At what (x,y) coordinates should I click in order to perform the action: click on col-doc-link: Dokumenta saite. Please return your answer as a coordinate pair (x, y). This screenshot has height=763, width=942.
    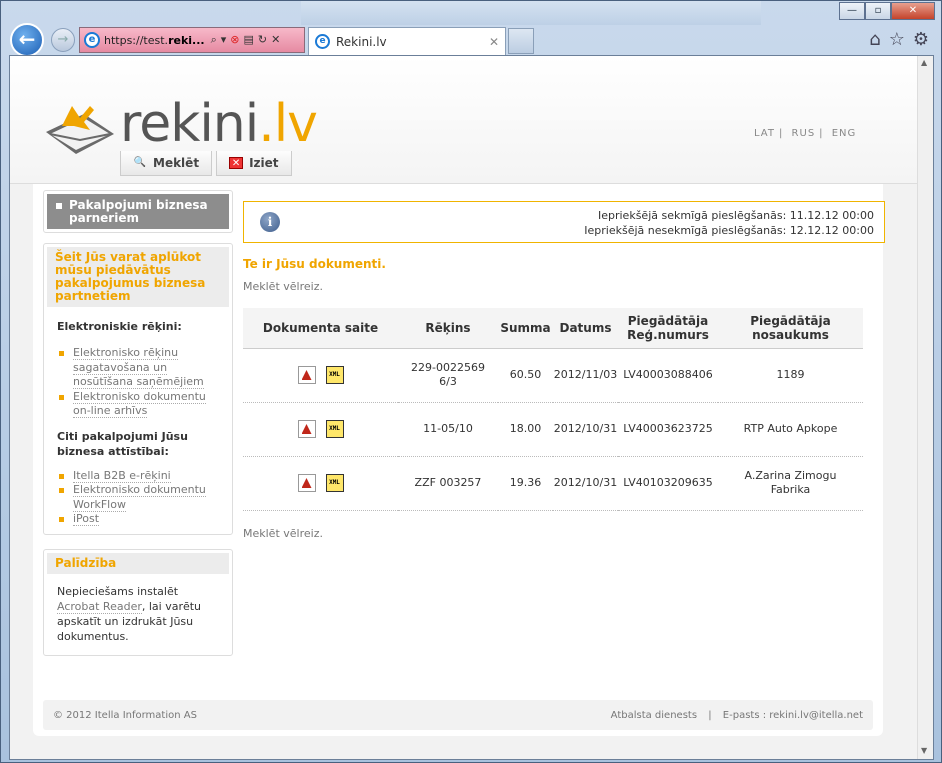
    Looking at the image, I should click on (320, 328).